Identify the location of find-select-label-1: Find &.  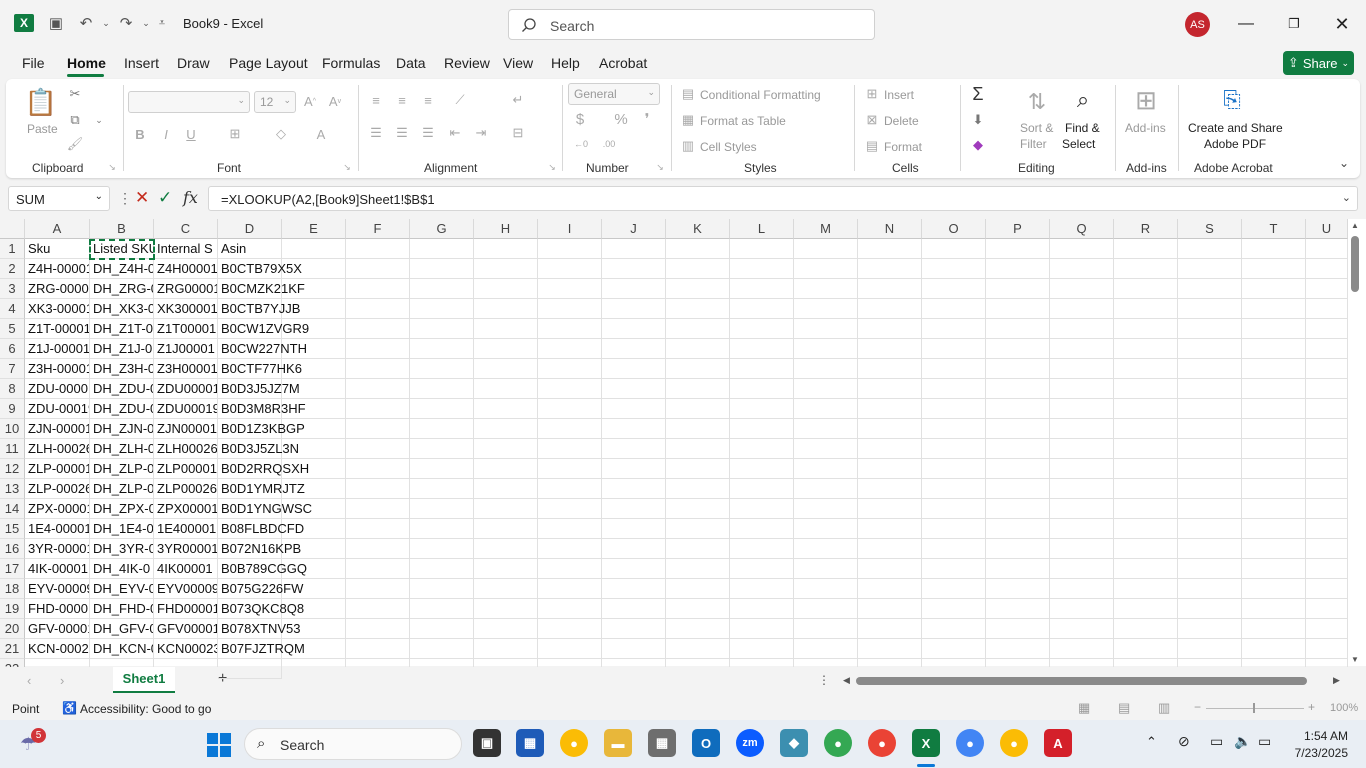
(1082, 128).